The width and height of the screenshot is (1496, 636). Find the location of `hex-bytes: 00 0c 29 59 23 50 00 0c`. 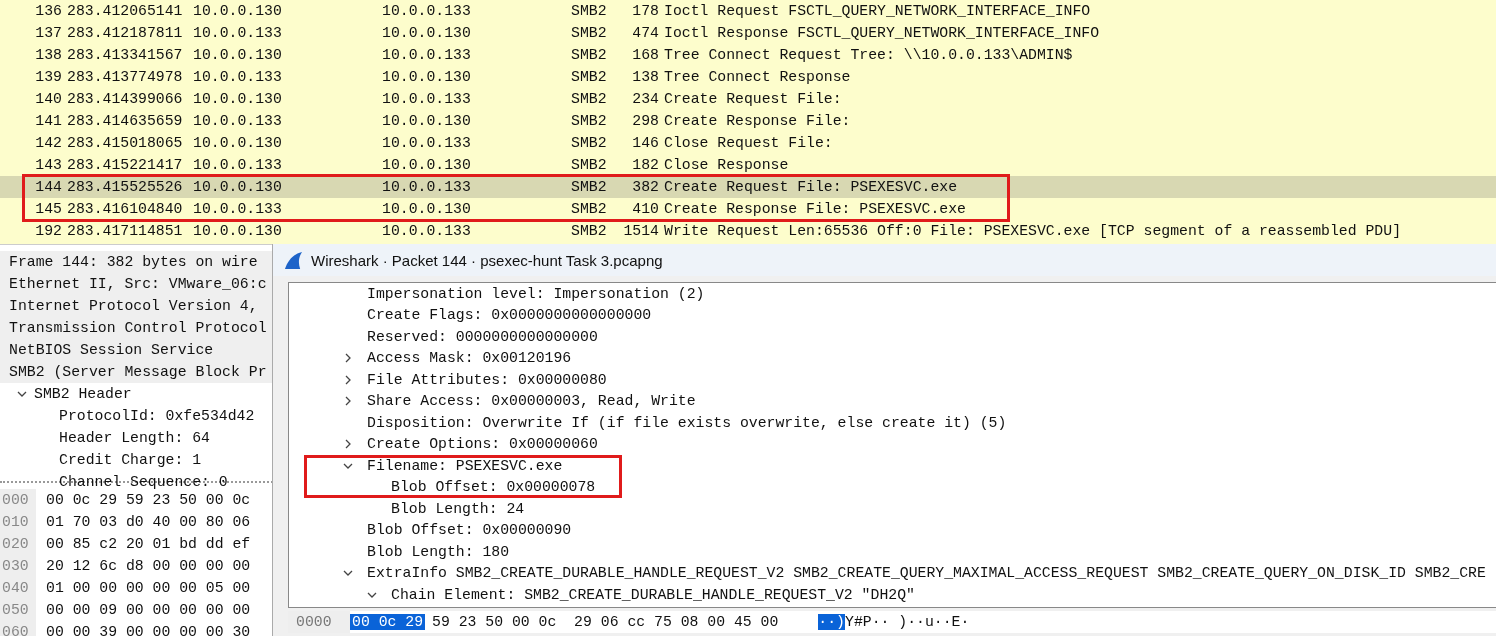

hex-bytes: 00 0c 29 59 23 50 00 0c is located at coordinates (148, 500).